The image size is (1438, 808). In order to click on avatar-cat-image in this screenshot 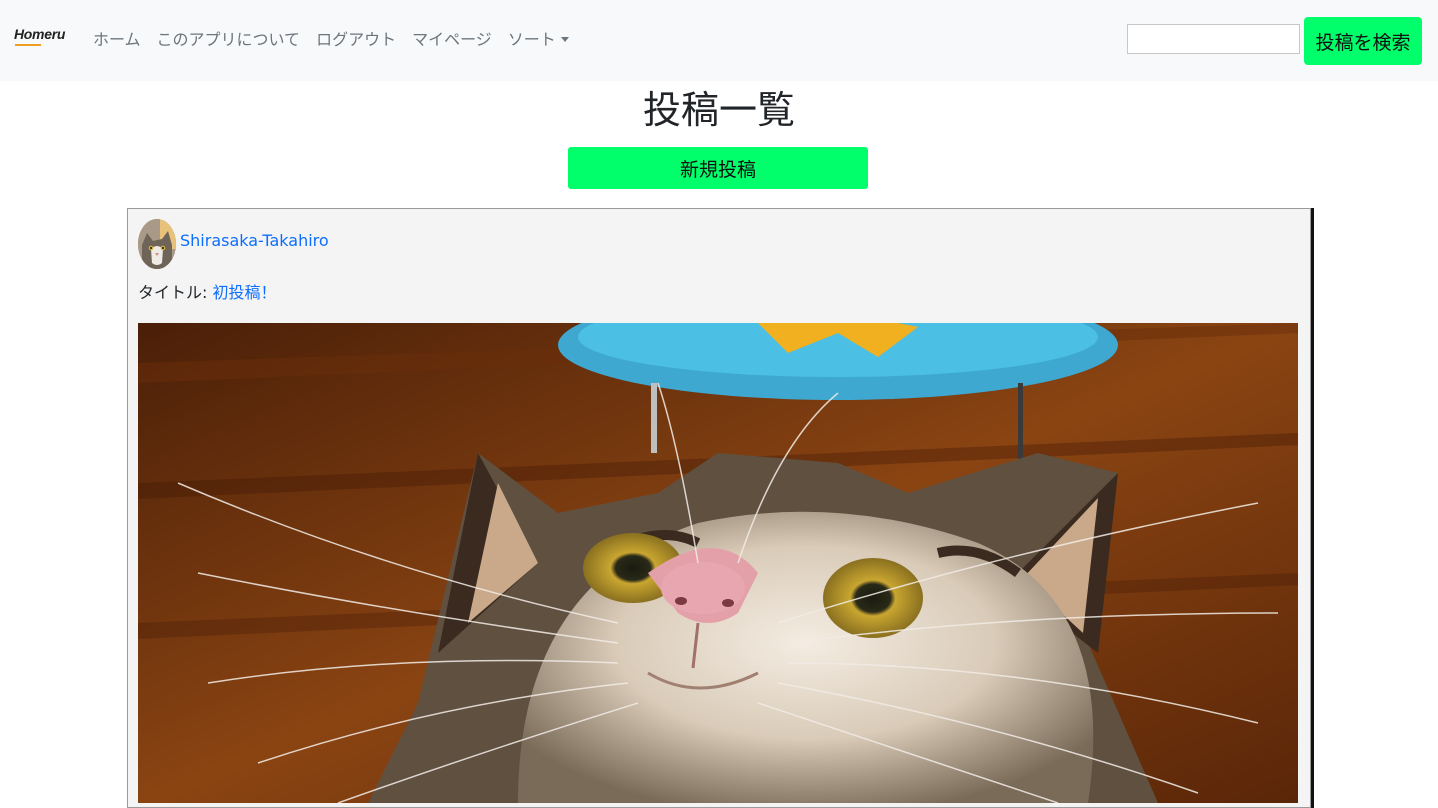, I will do `click(157, 244)`.